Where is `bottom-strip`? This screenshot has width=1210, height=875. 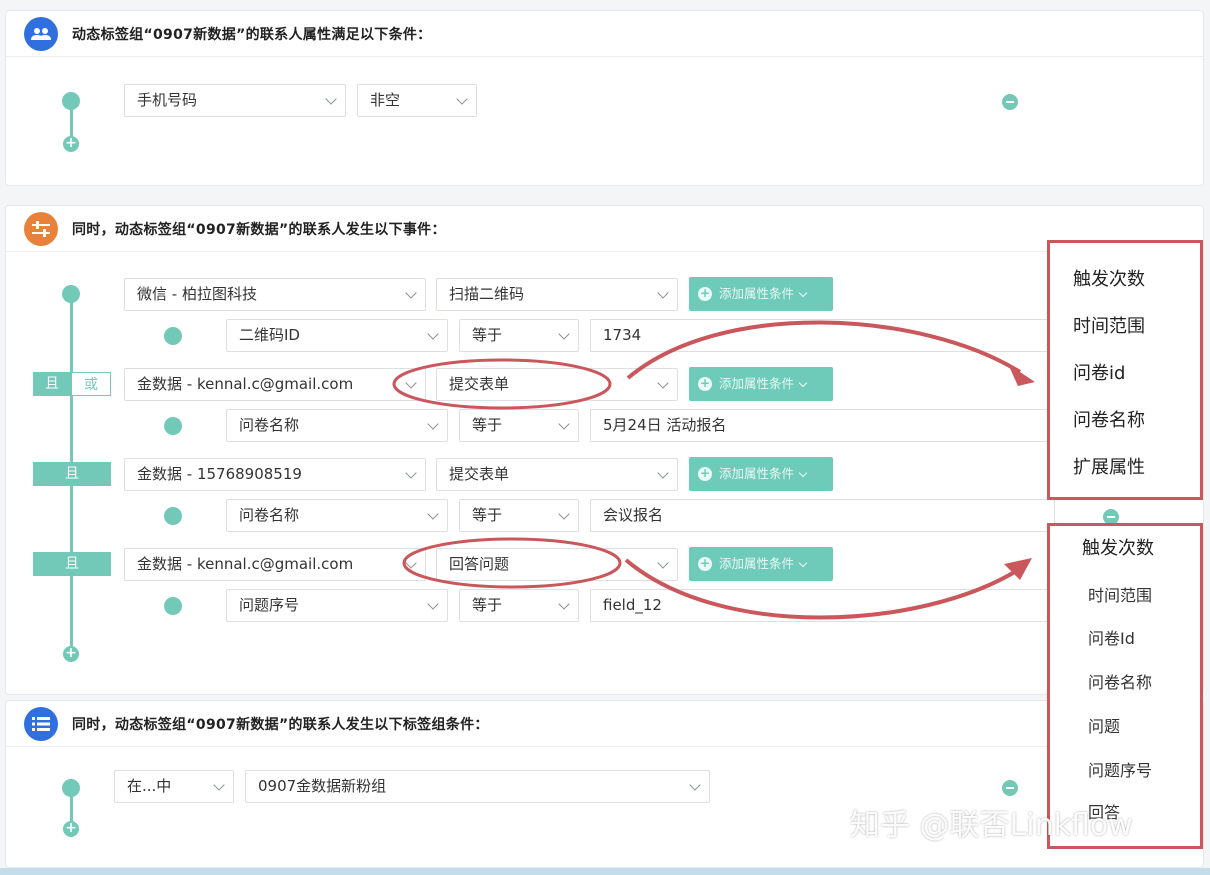
bottom-strip is located at coordinates (605, 871).